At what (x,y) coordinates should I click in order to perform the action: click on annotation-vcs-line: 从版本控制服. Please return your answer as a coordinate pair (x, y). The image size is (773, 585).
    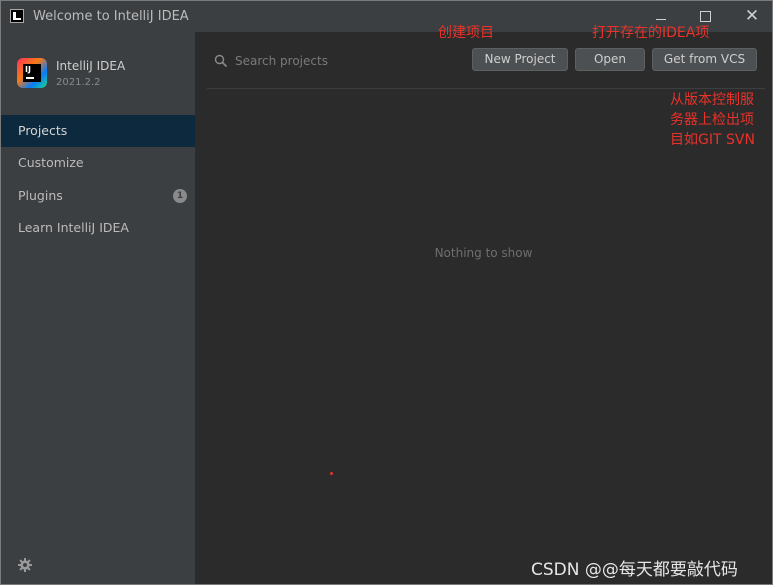
    Looking at the image, I should click on (712, 100).